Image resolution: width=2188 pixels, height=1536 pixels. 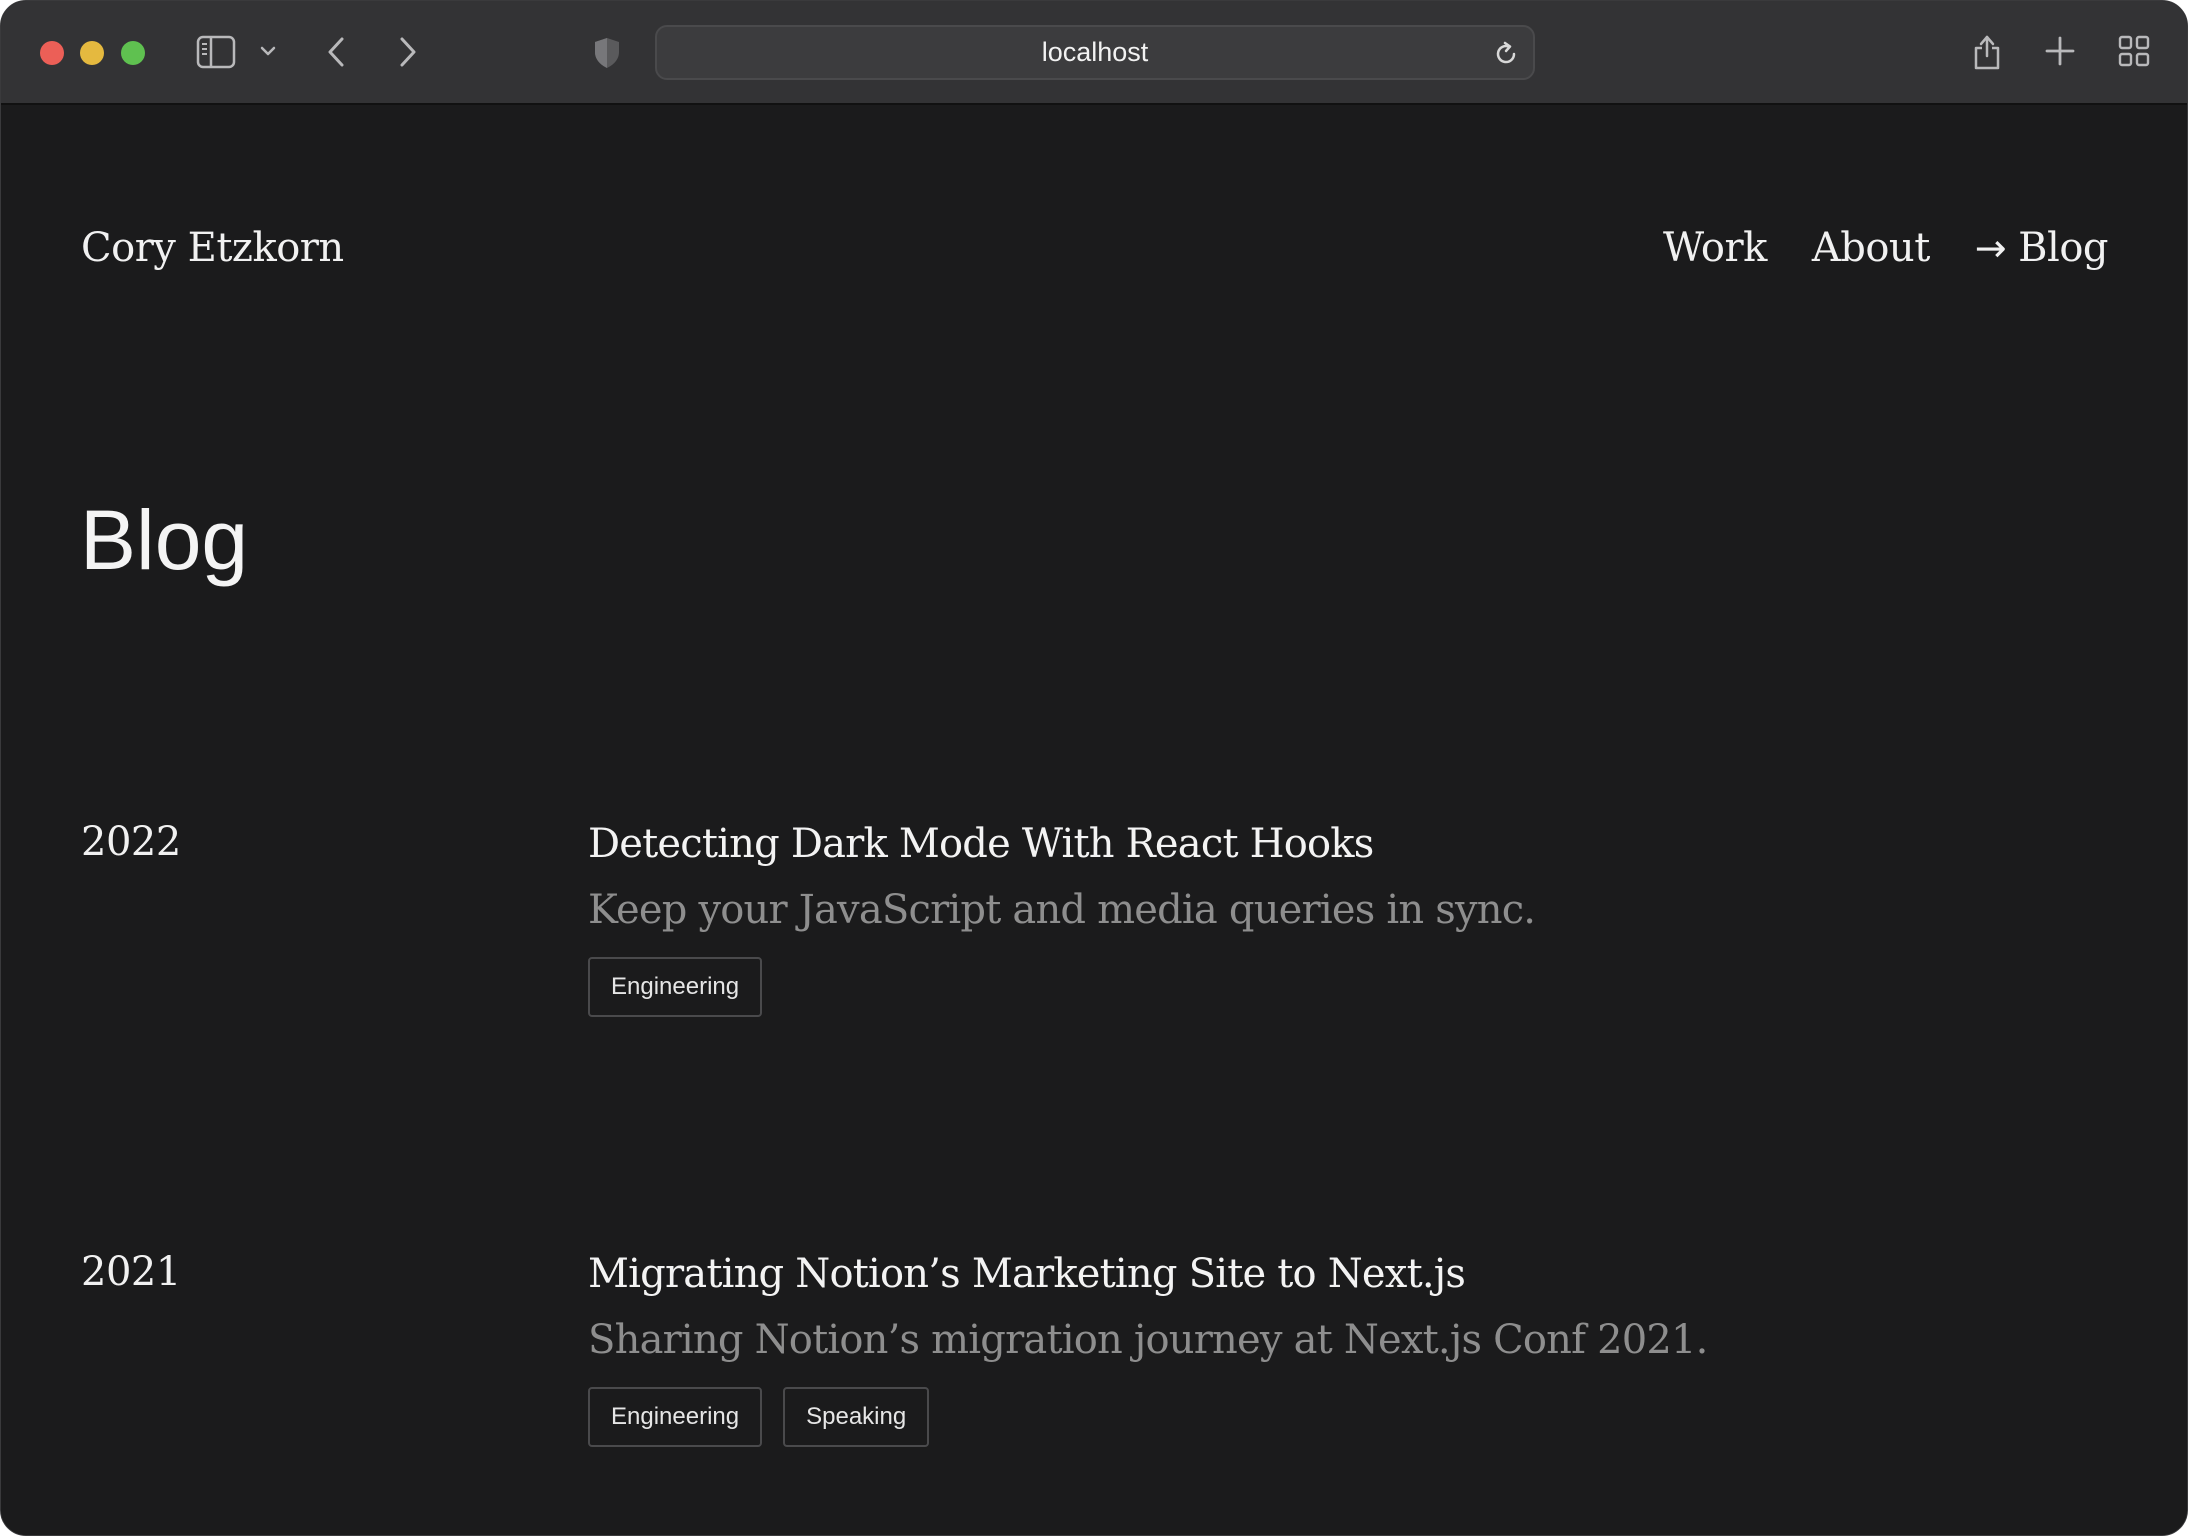 I want to click on chevron-down-icon, so click(x=268, y=51).